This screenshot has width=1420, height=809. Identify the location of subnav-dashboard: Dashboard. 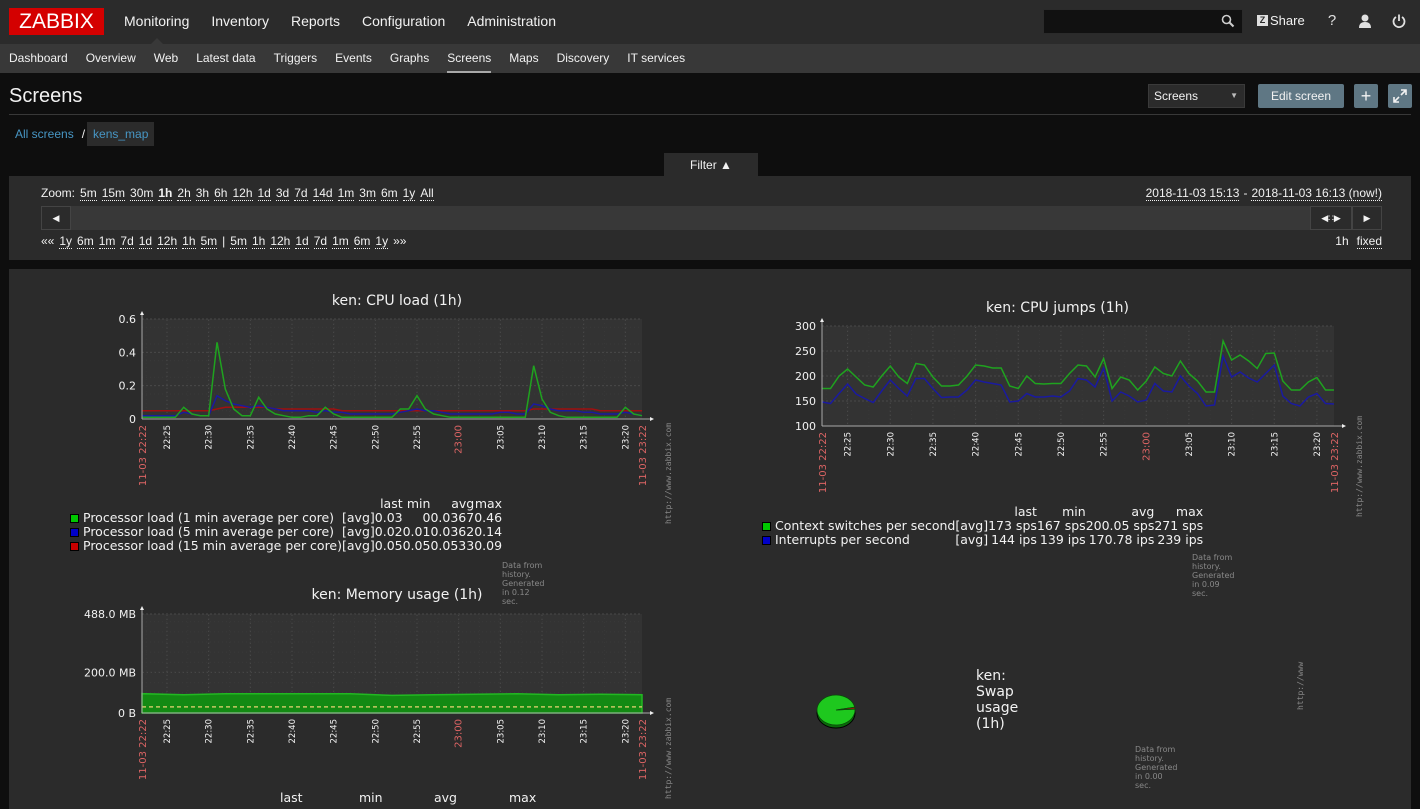
(38, 58).